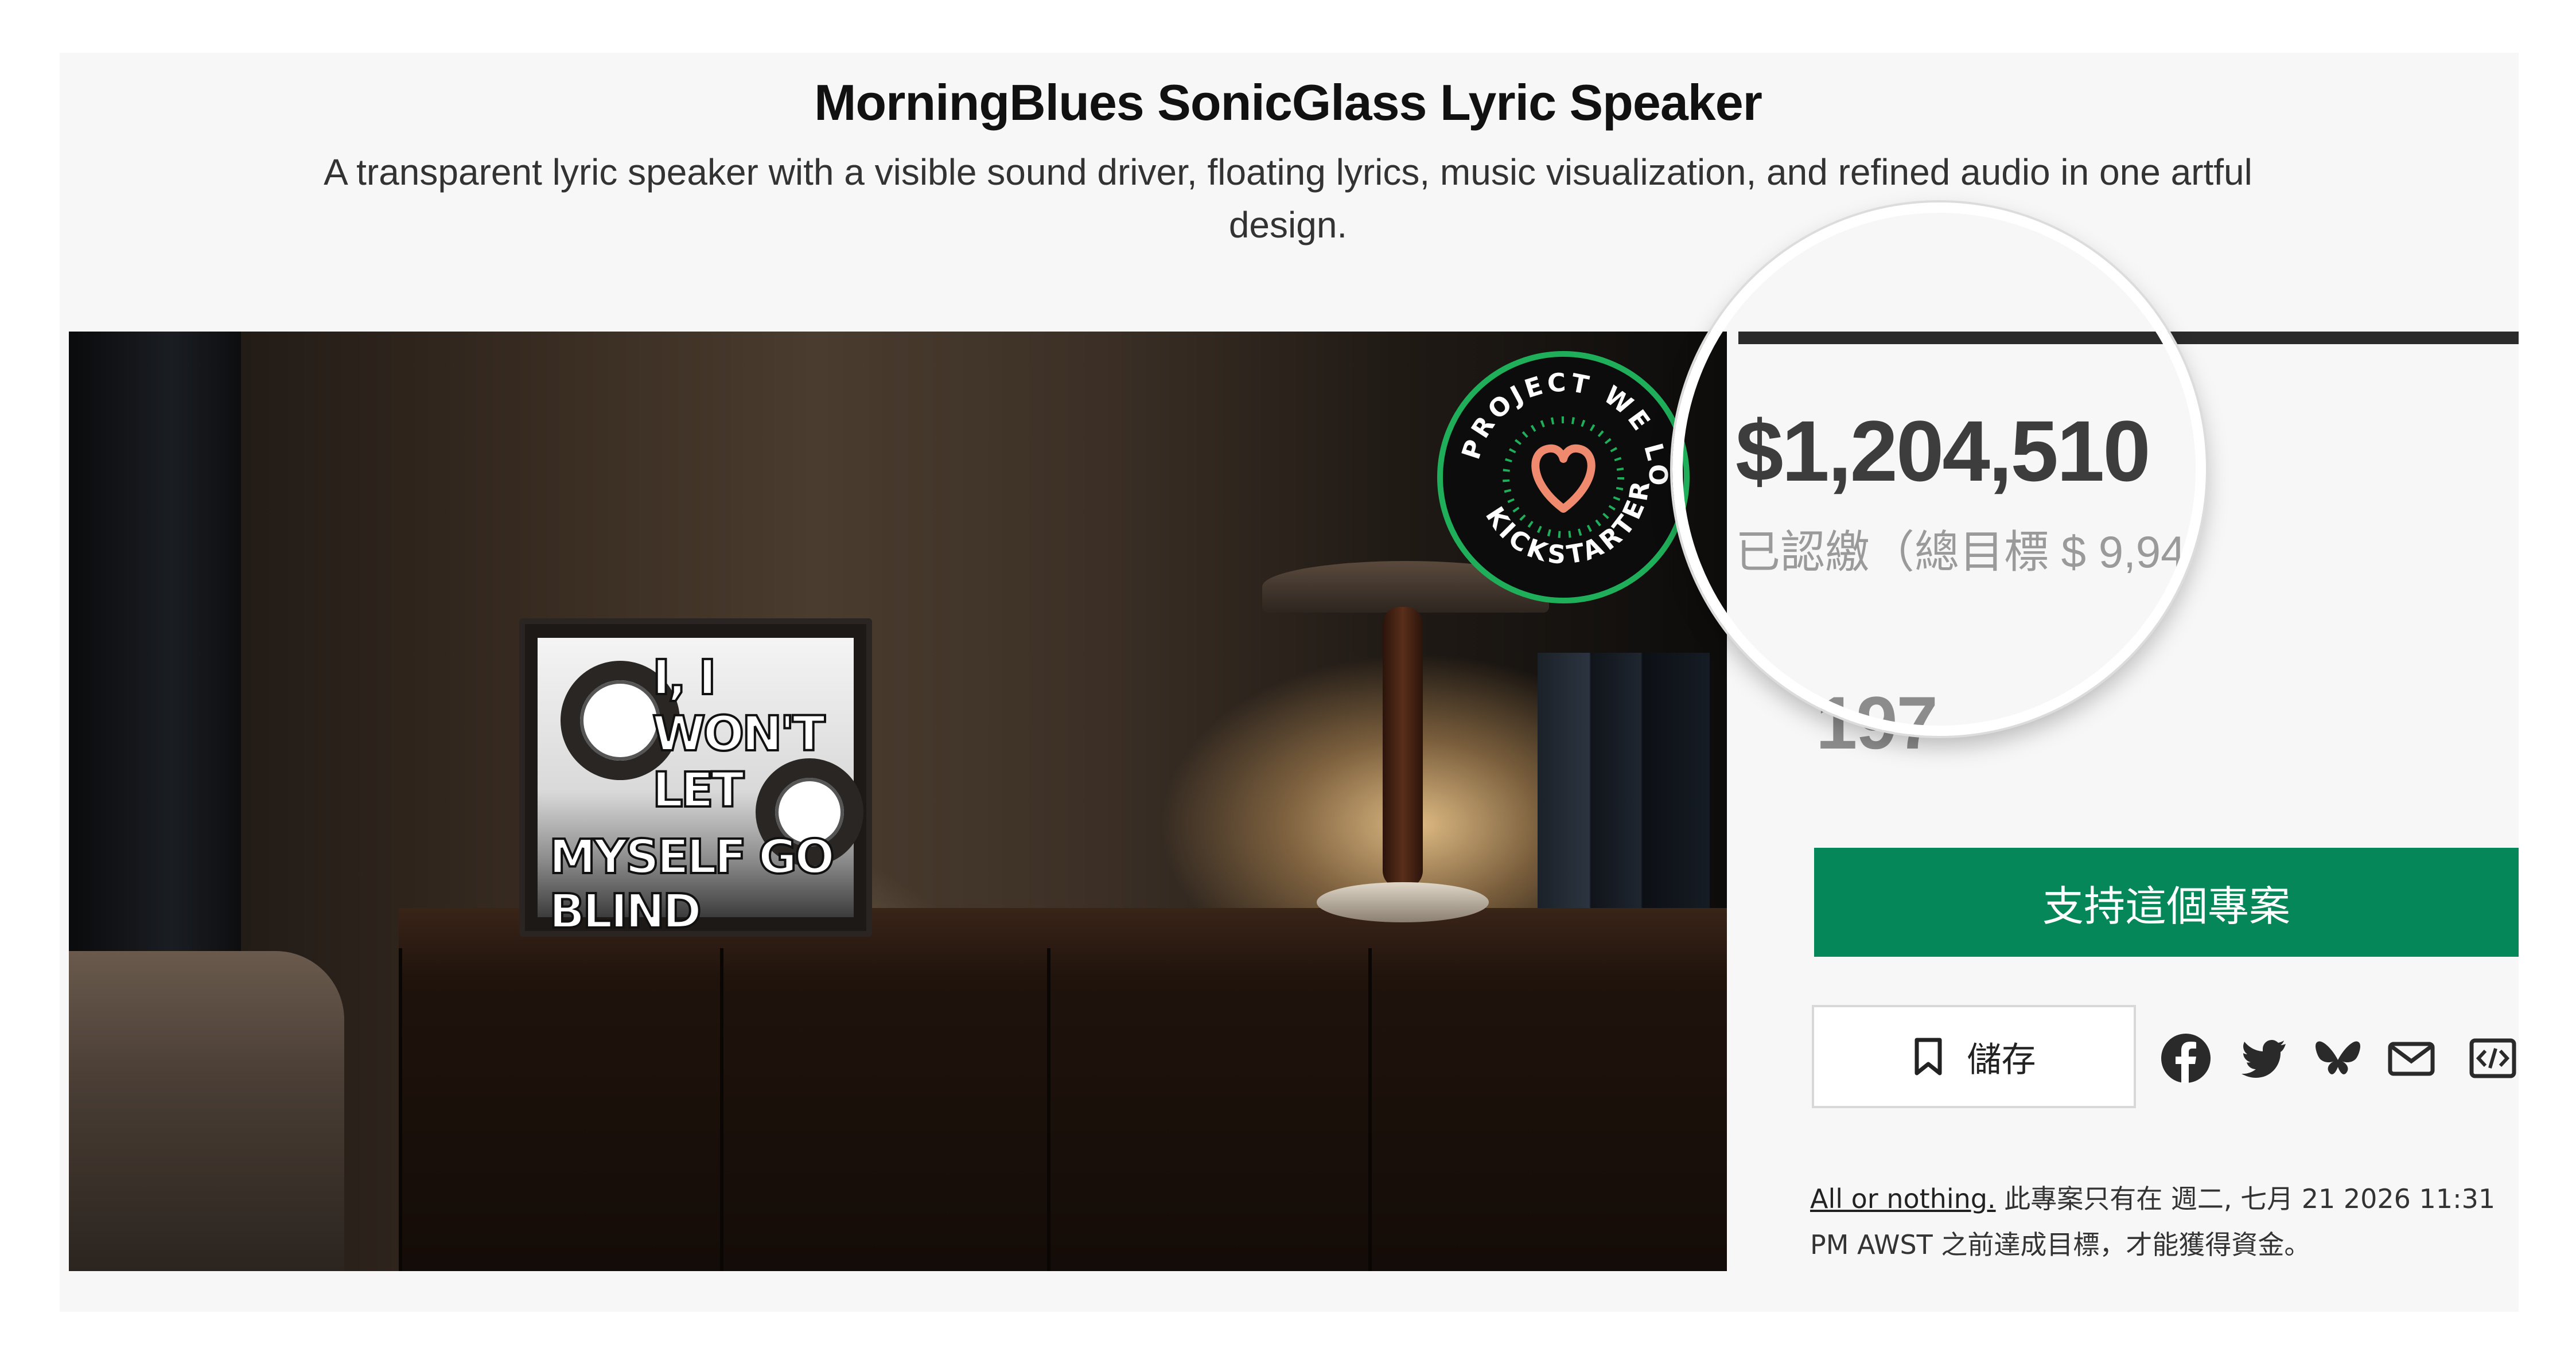  What do you see at coordinates (206, 1111) in the screenshot?
I see `sofa` at bounding box center [206, 1111].